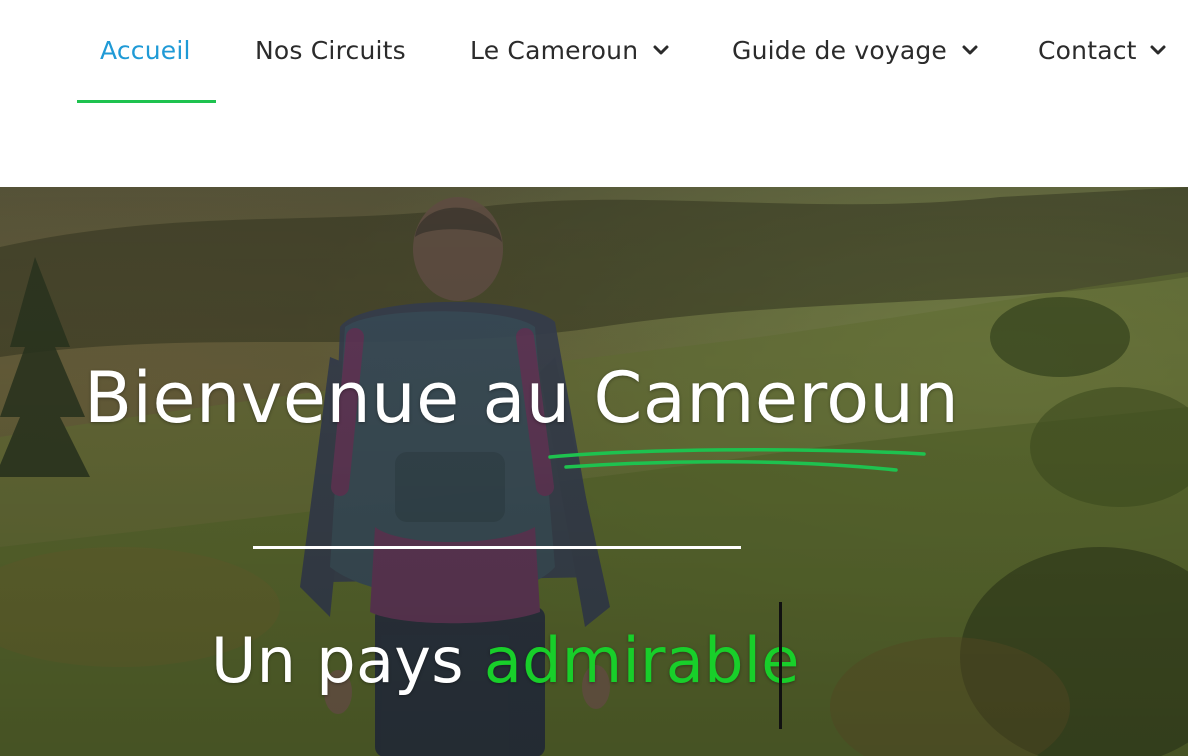  Describe the element at coordinates (554, 50) in the screenshot. I see `nav-item-label: Le Cameroun` at that location.